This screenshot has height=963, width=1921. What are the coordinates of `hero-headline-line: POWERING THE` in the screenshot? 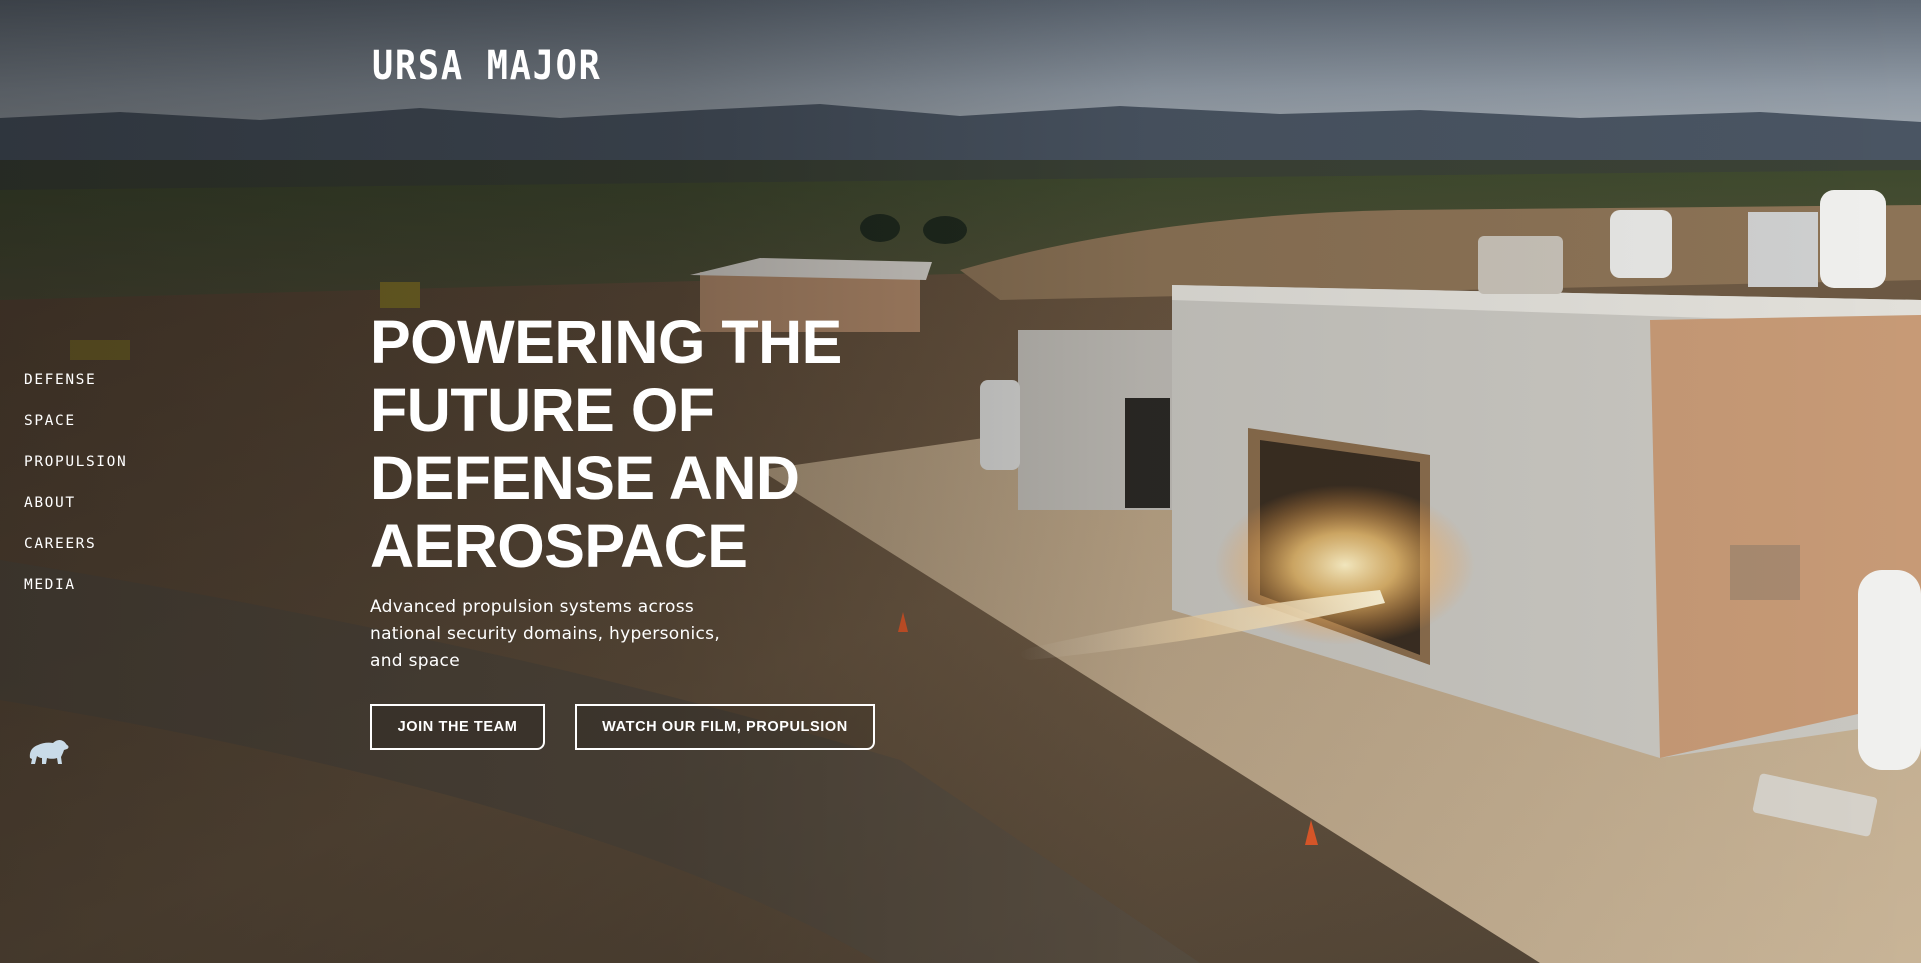 It's located at (606, 342).